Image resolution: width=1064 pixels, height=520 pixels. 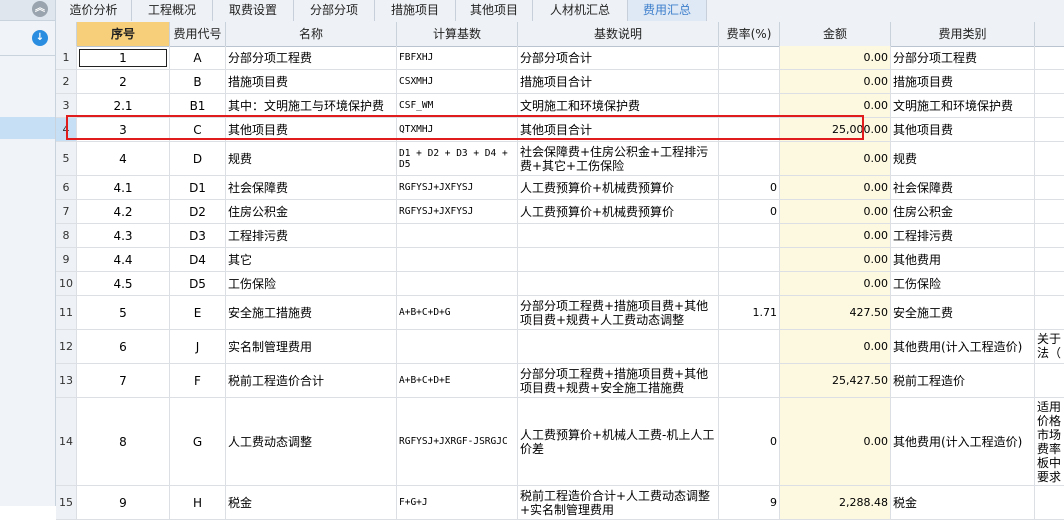 I want to click on type-cell: 社会保障费, so click(x=963, y=187).